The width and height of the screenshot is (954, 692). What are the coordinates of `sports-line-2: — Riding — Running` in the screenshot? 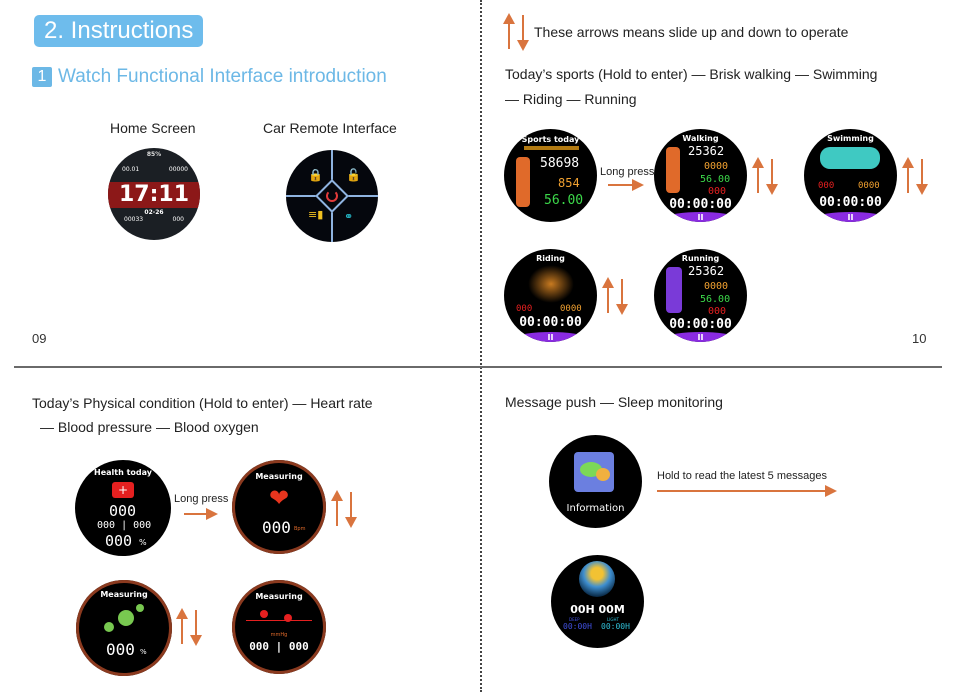 It's located at (571, 99).